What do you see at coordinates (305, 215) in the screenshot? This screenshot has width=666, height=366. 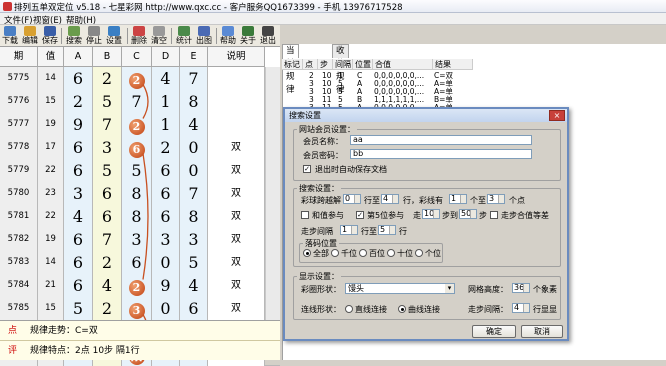 I see `he-checkbox` at bounding box center [305, 215].